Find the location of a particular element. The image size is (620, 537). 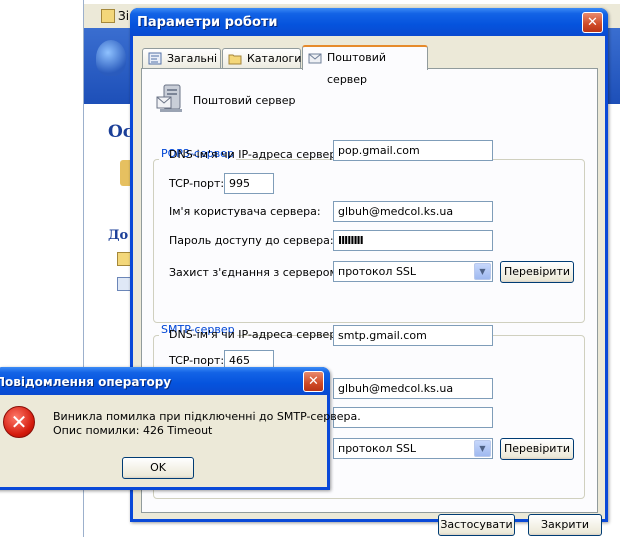

smtp-port-label: TCP-порт: is located at coordinates (197, 360).